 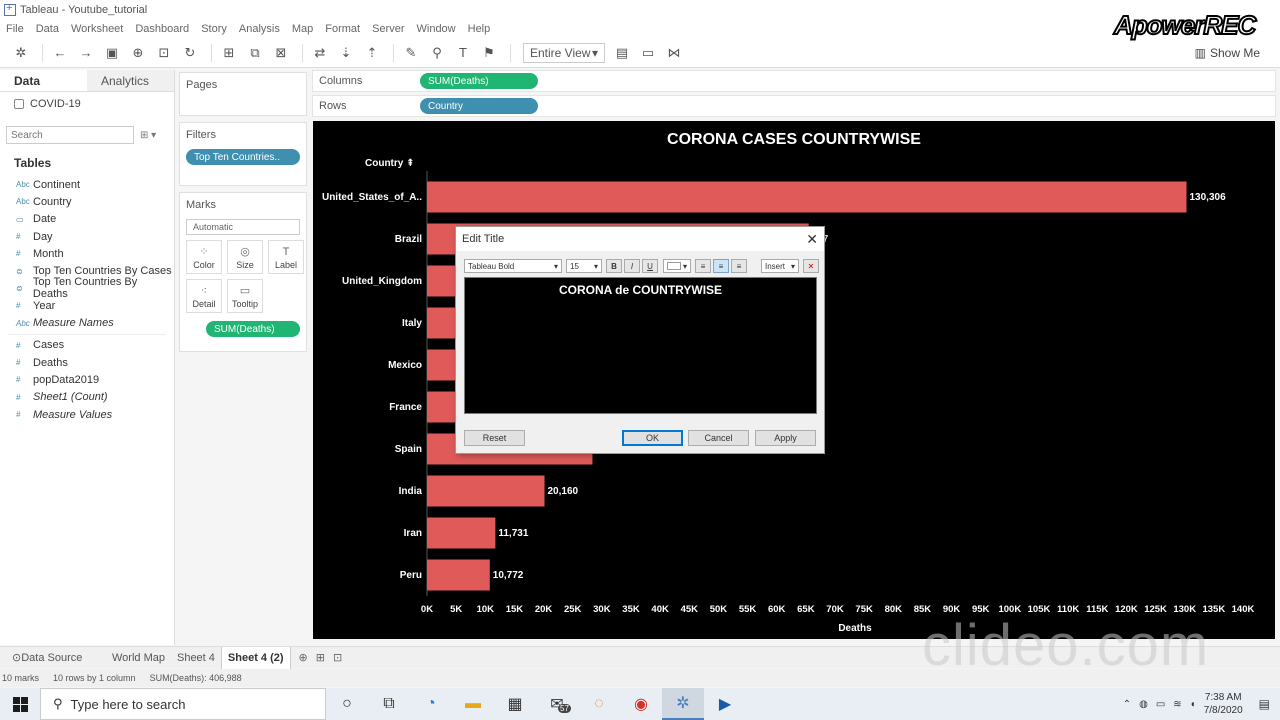 I want to click on menu-analysis: Analysis, so click(x=259, y=29).